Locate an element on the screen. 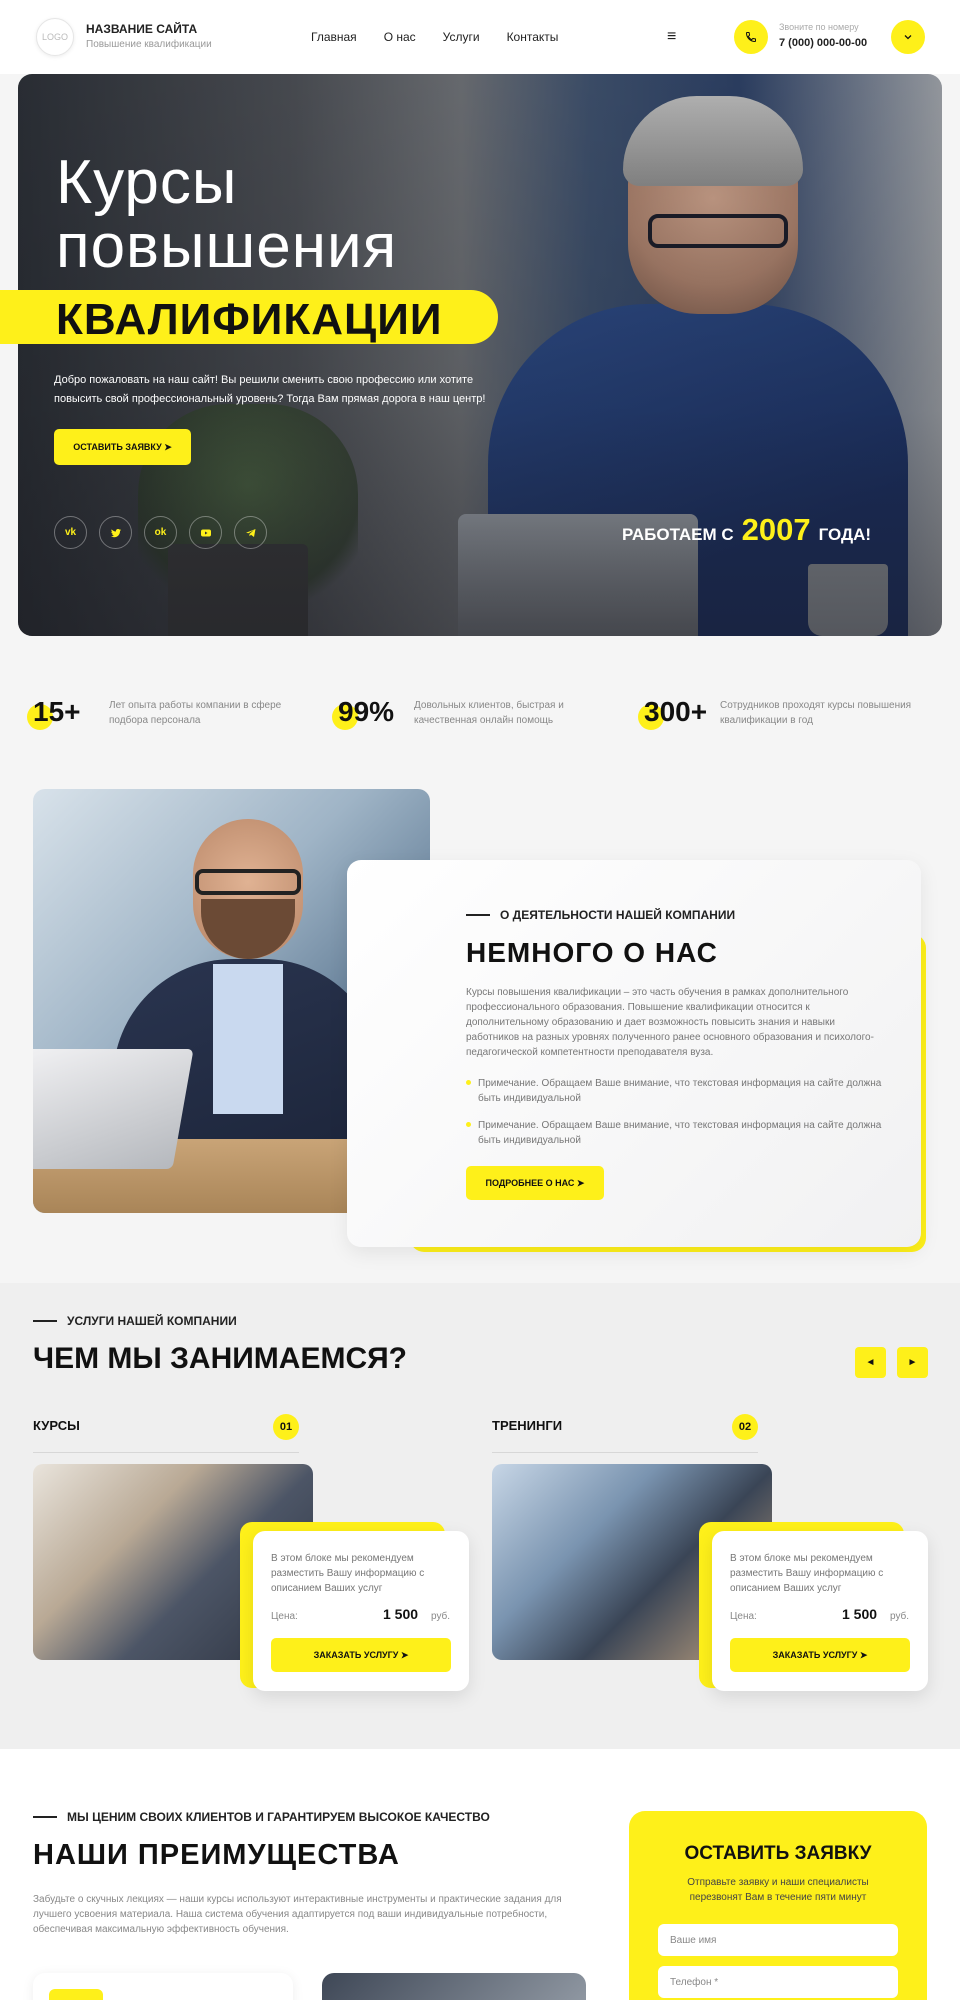  about-laptop is located at coordinates (113, 1109).